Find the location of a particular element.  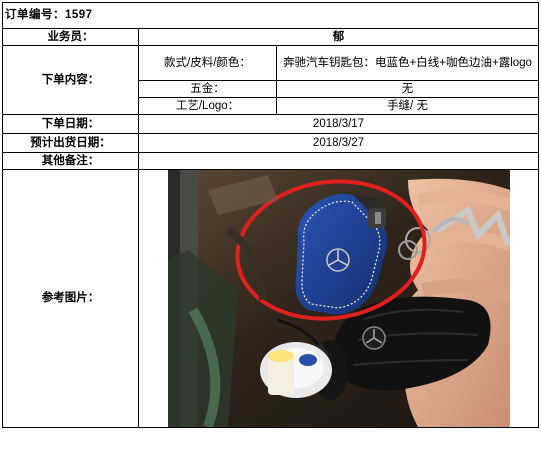

craft-logo-label: 工艺/Logo： is located at coordinates (207, 106).